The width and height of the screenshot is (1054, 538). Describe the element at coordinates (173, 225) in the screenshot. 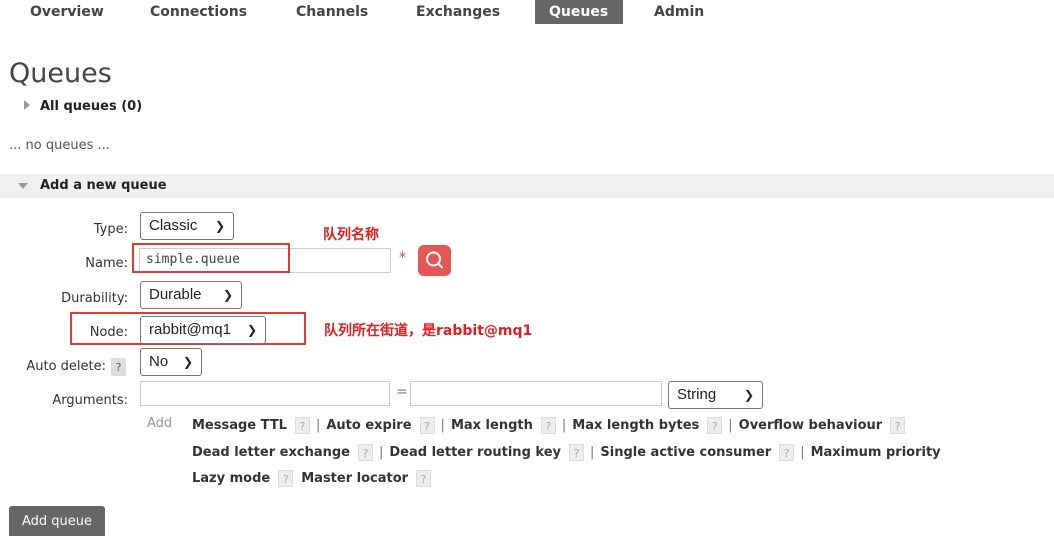

I see `type-select-value: Classic` at that location.